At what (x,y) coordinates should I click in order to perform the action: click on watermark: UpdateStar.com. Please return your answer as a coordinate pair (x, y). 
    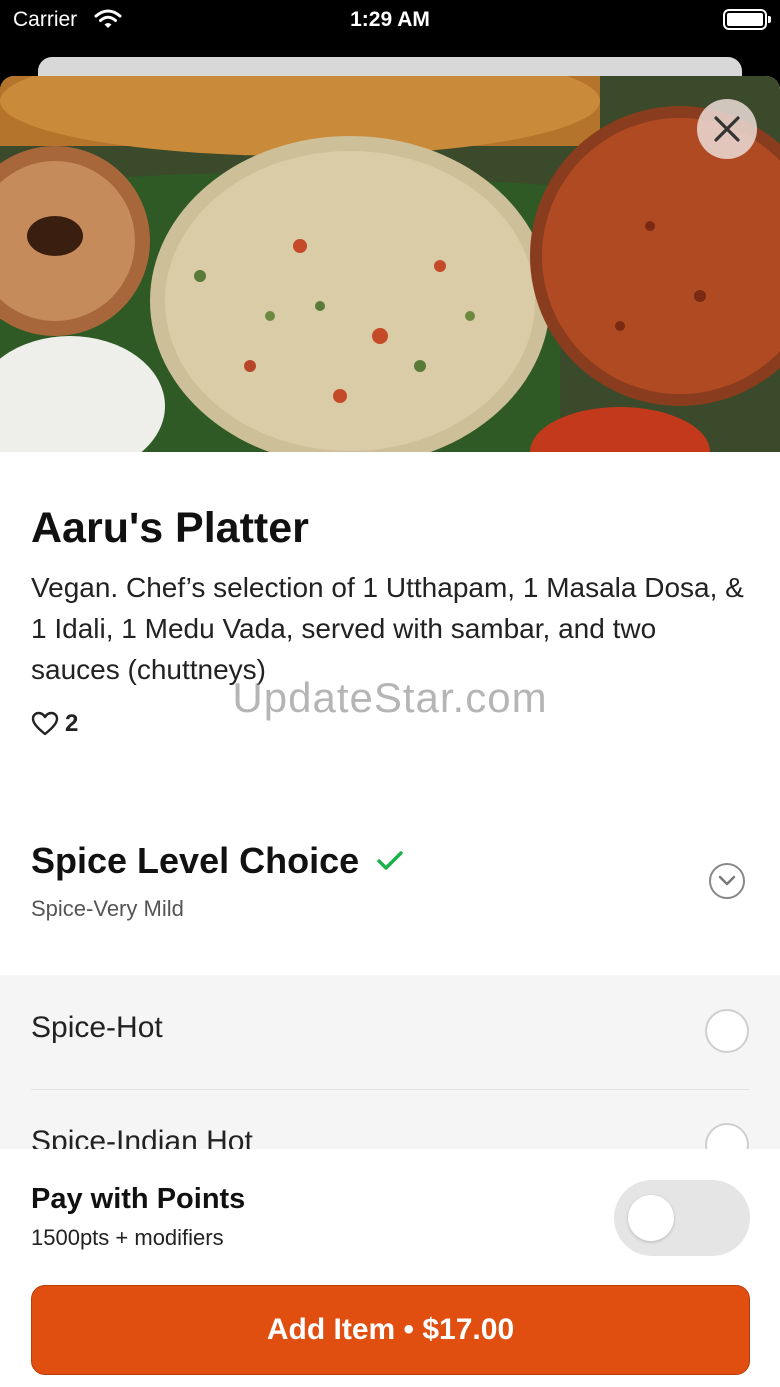
    Looking at the image, I should click on (390, 697).